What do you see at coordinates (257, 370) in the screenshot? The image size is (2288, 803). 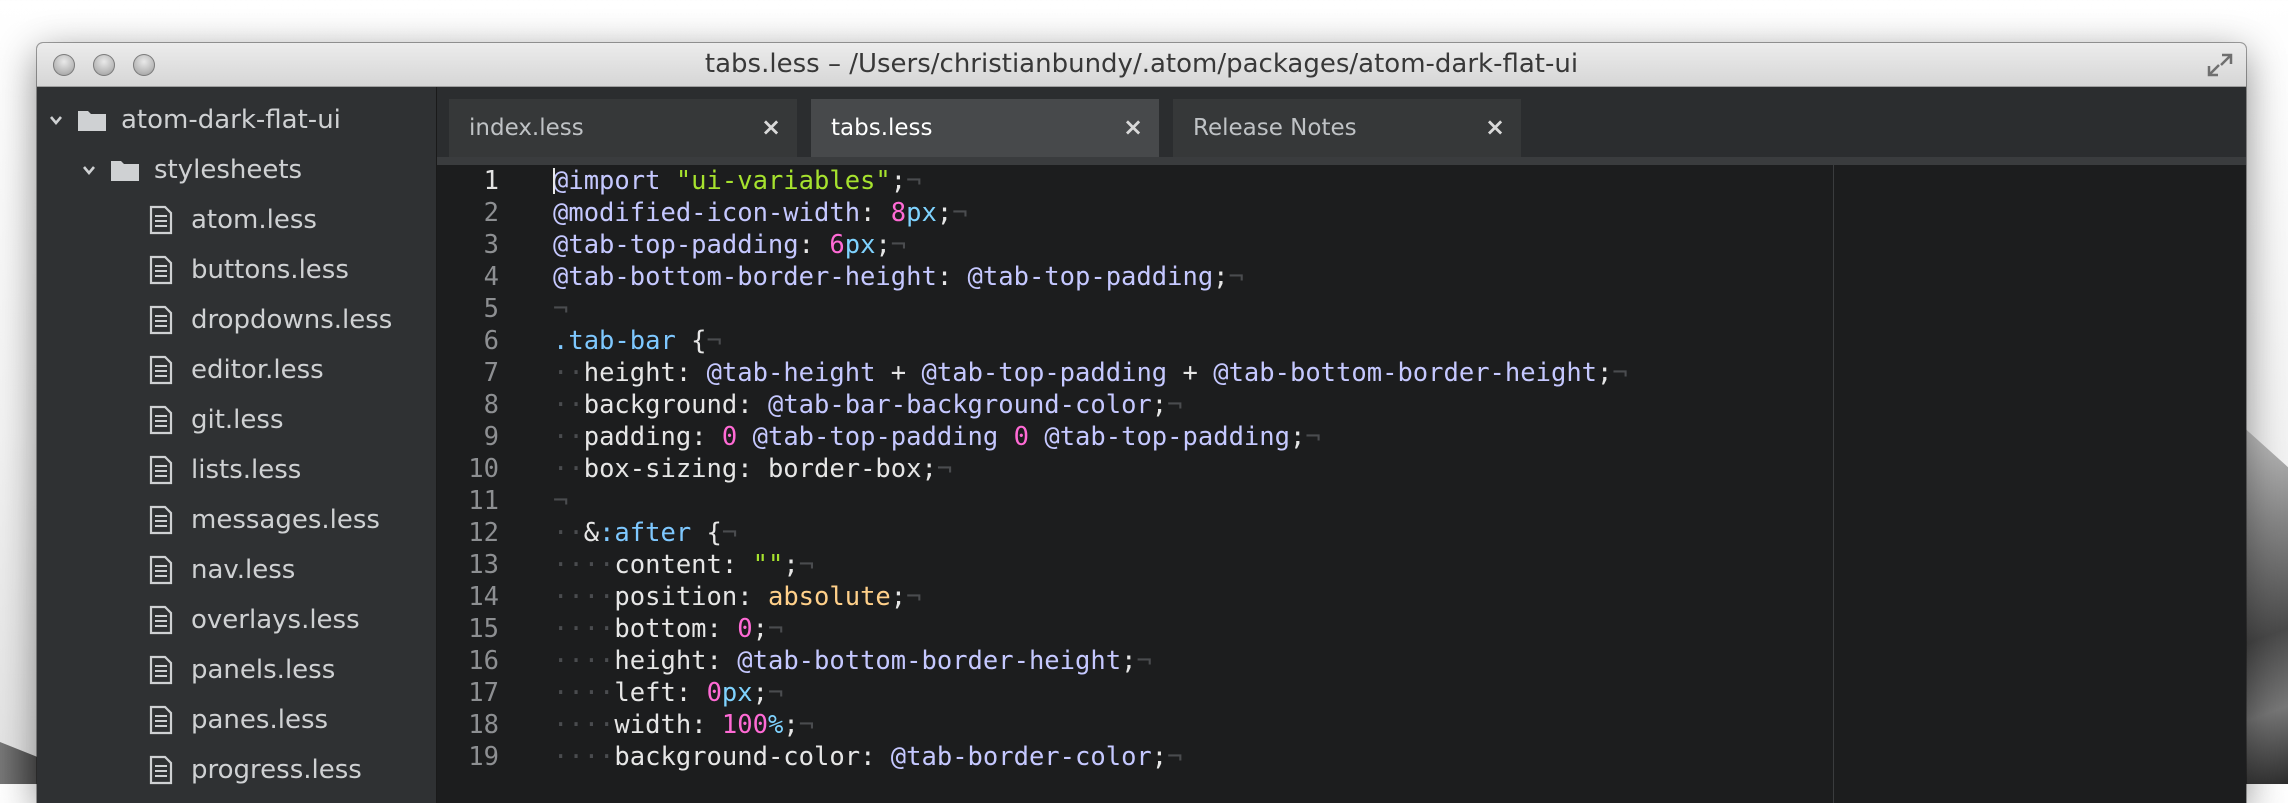 I see `file-label: editor.less` at bounding box center [257, 370].